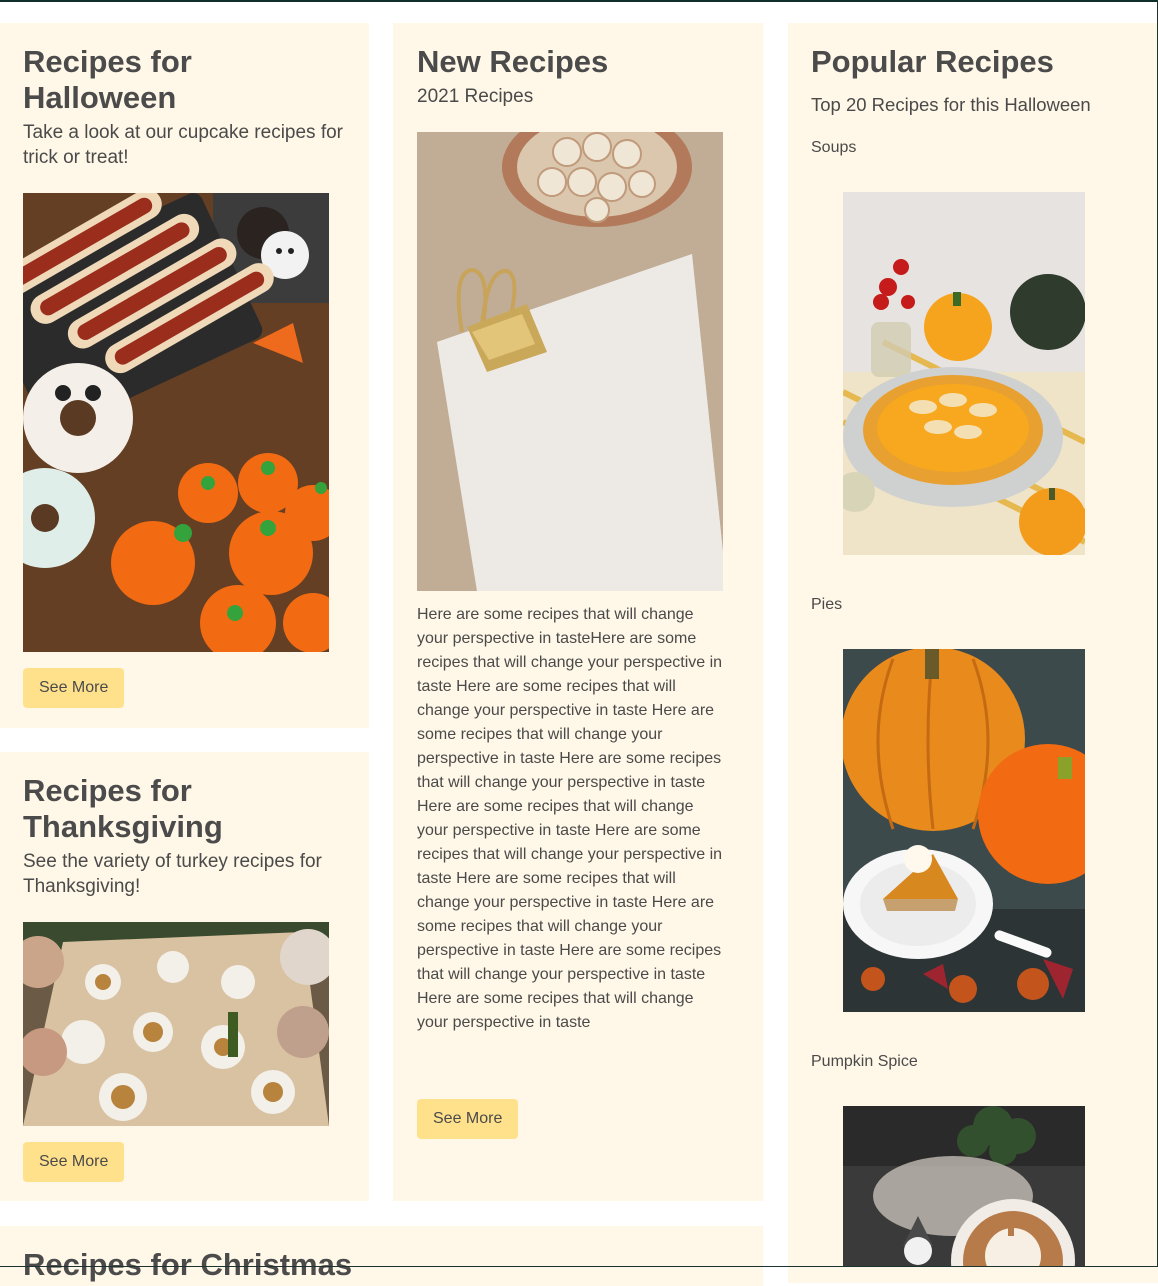 Image resolution: width=1158 pixels, height=1286 pixels. What do you see at coordinates (188, 1264) in the screenshot?
I see `christmas-title: Recipes for Christmas` at bounding box center [188, 1264].